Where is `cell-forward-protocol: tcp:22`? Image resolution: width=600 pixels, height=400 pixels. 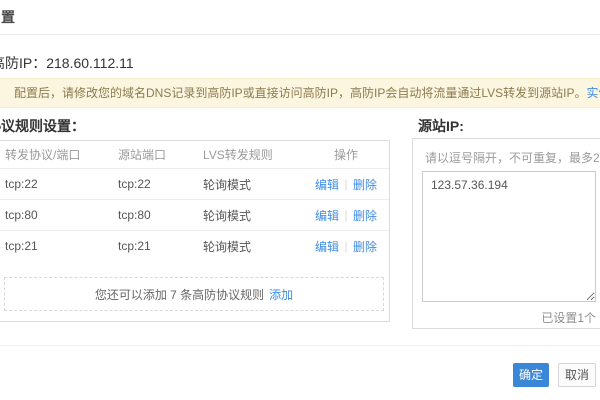 cell-forward-protocol: tcp:22 is located at coordinates (21, 184).